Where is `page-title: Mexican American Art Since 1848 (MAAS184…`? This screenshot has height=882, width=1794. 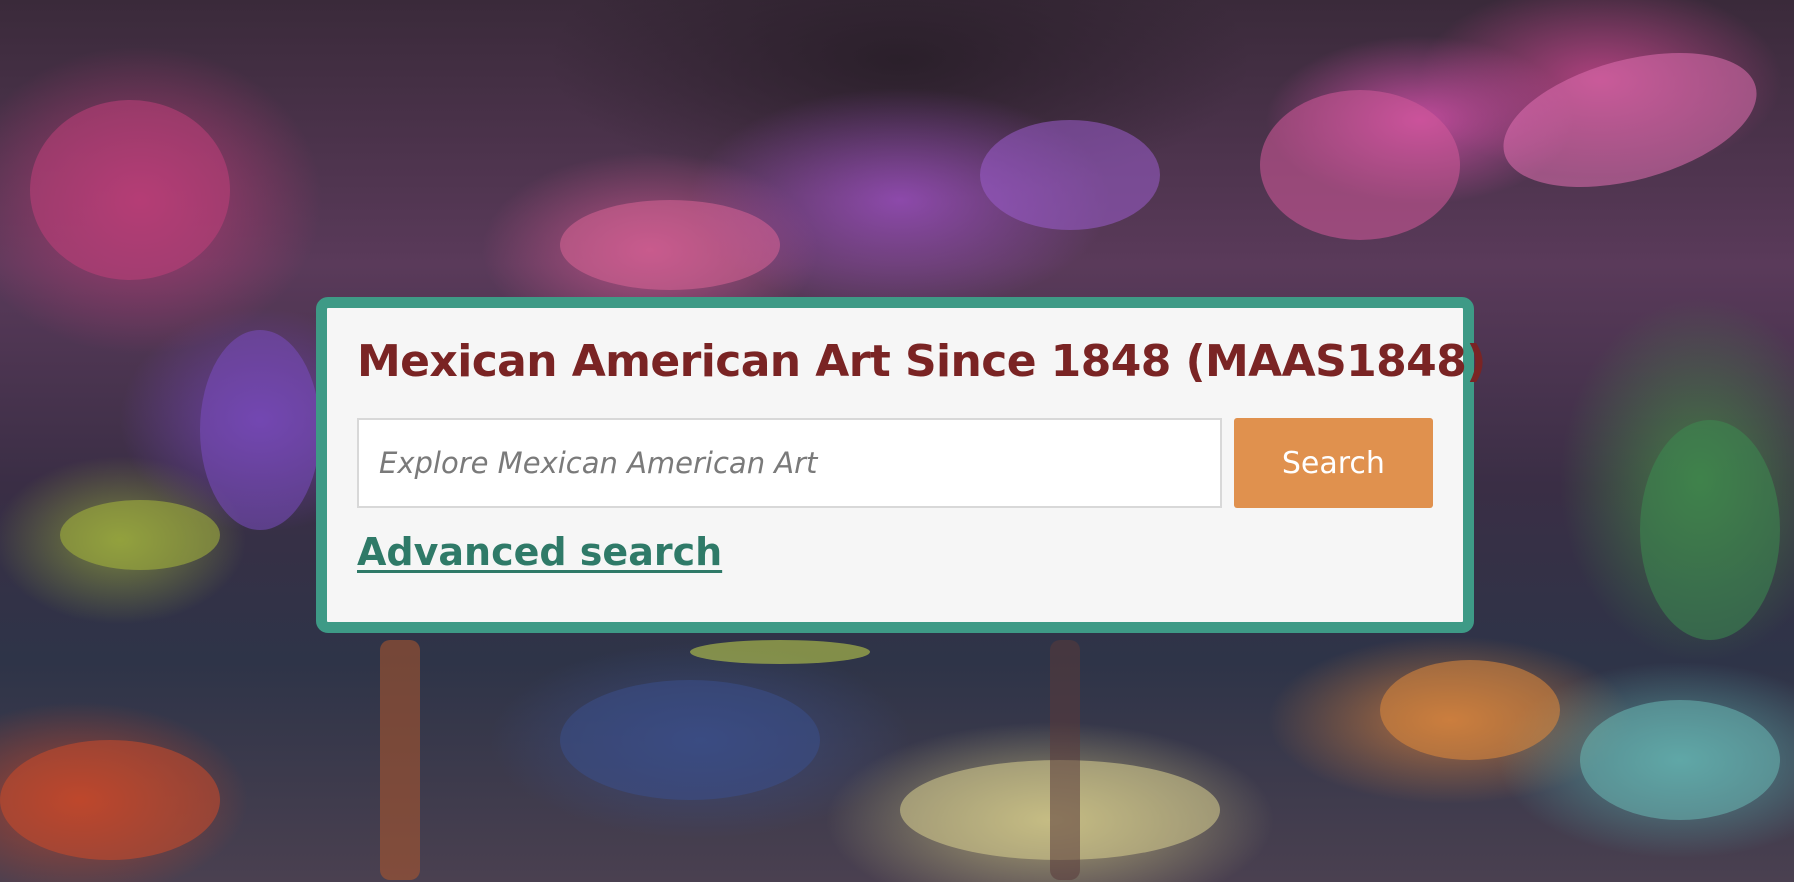
page-title: Mexican American Art Since 1848 (MAAS184… is located at coordinates (921, 361).